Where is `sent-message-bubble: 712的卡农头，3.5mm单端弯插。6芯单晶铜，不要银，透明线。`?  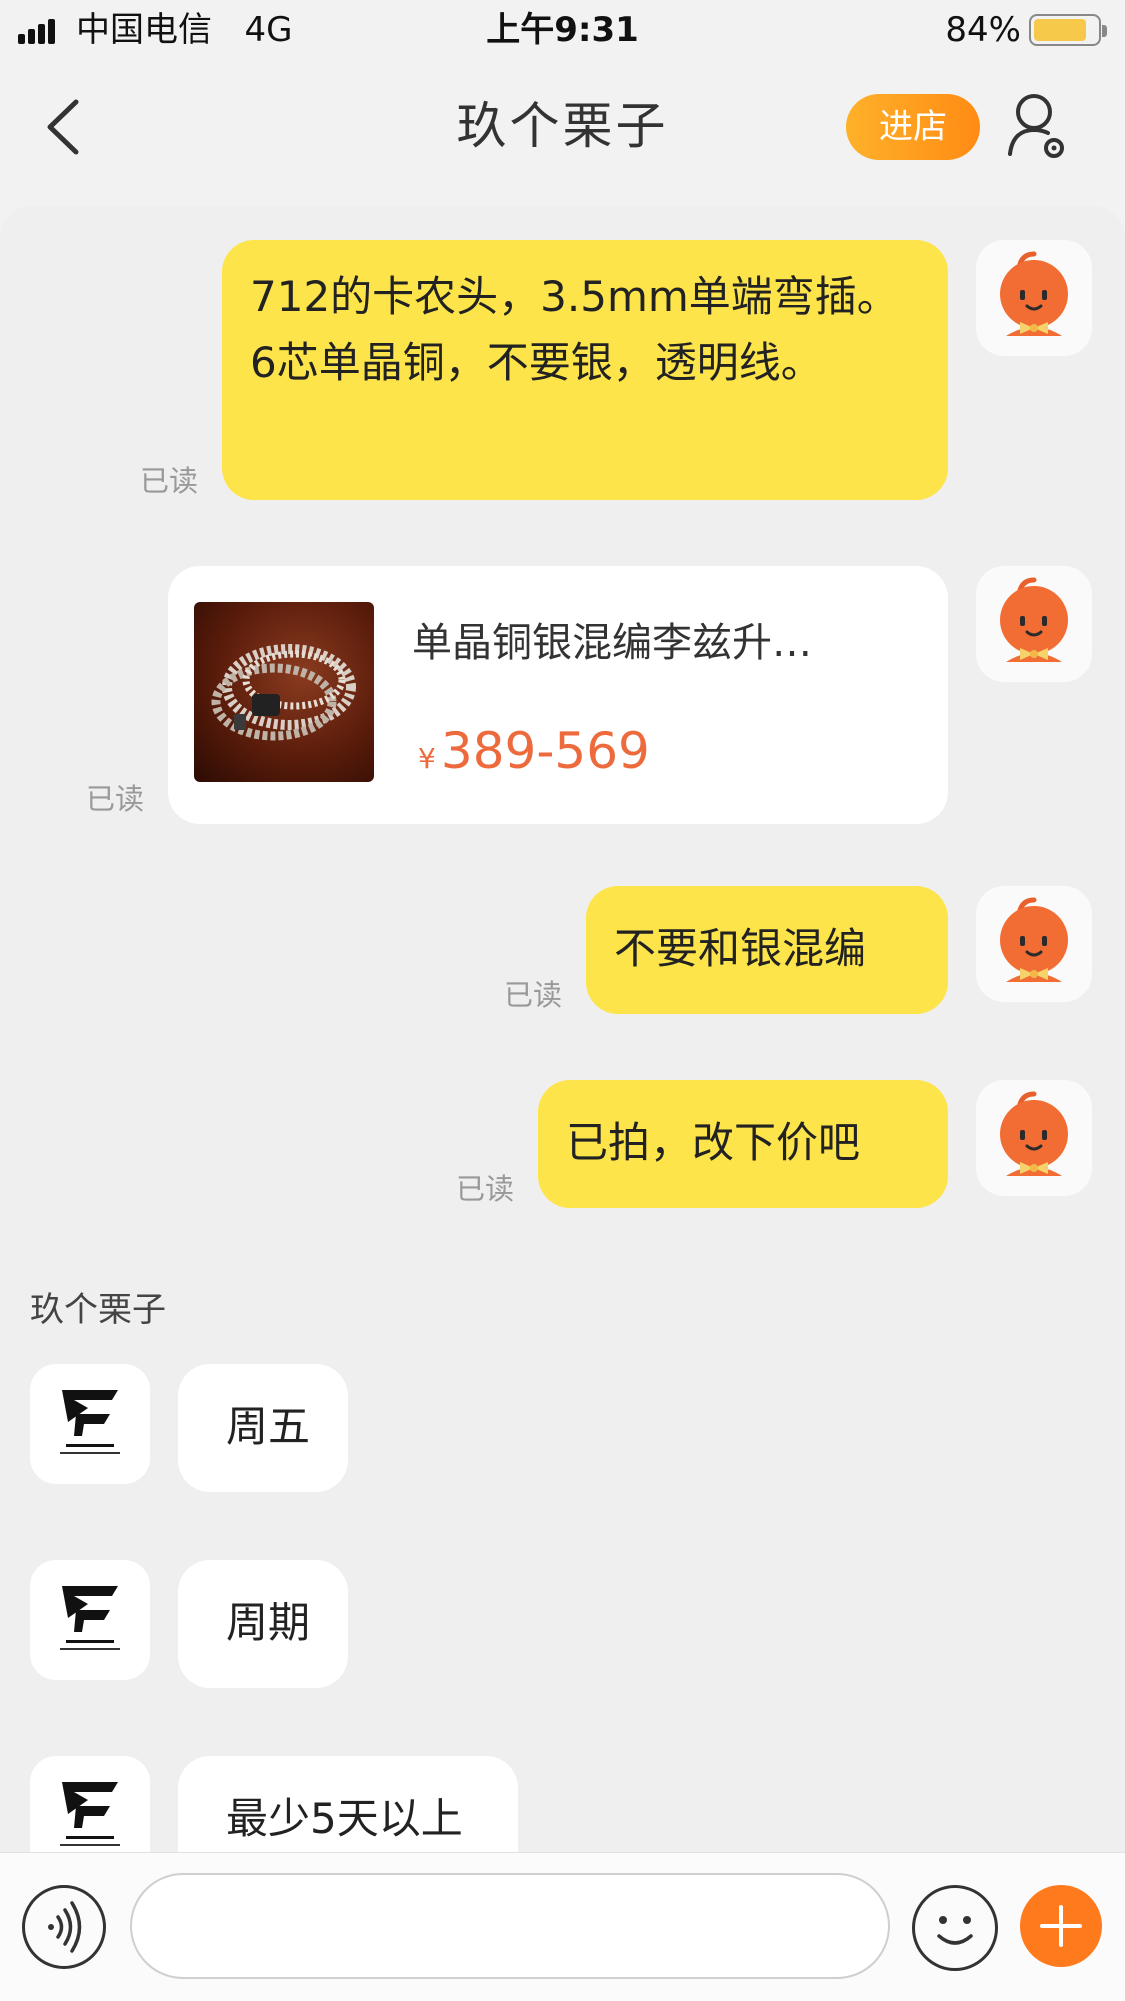 sent-message-bubble: 712的卡农头，3.5mm单端弯插。6芯单晶铜，不要银，透明线。 is located at coordinates (585, 370).